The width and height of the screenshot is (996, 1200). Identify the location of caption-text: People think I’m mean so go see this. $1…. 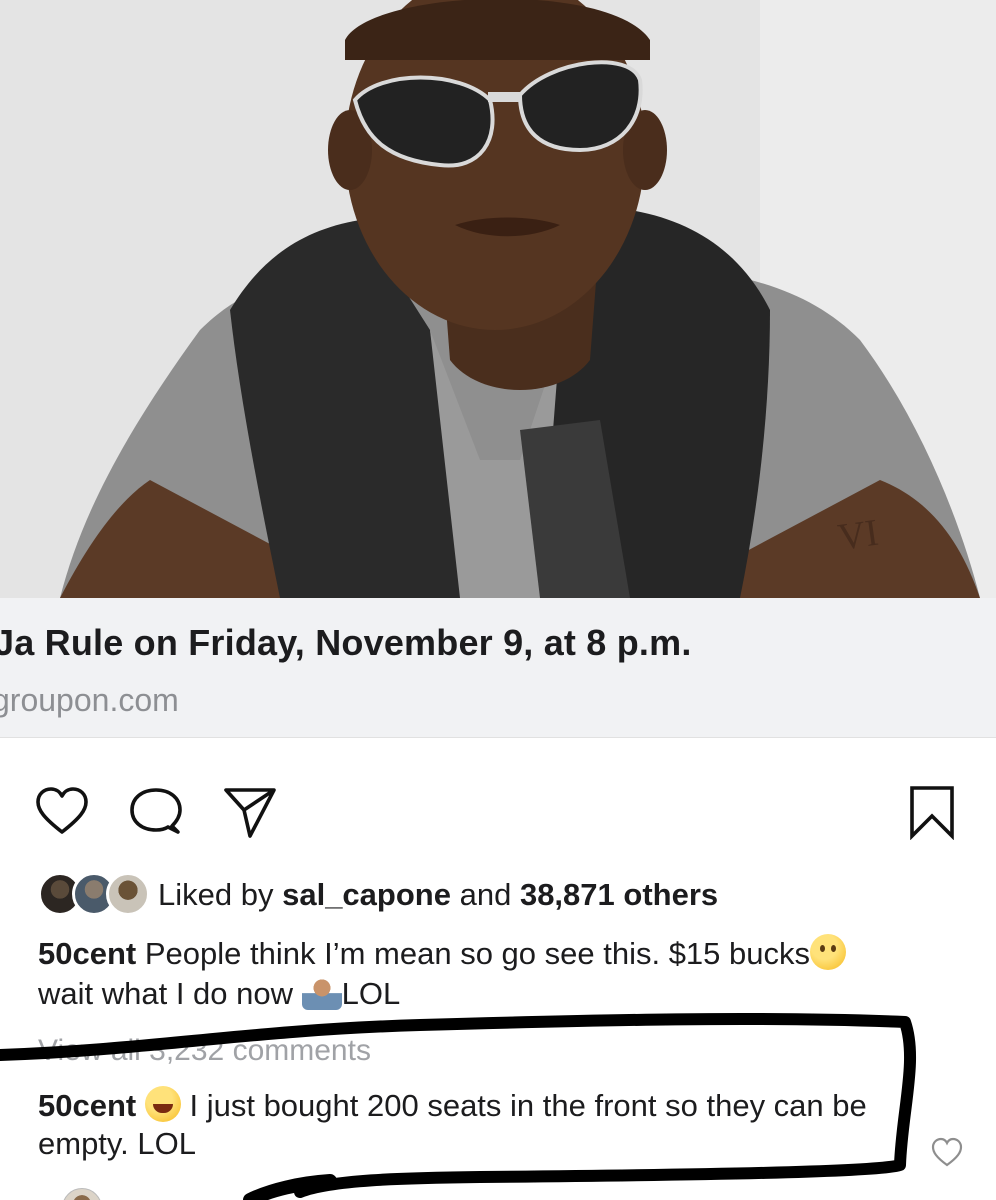
(477, 953).